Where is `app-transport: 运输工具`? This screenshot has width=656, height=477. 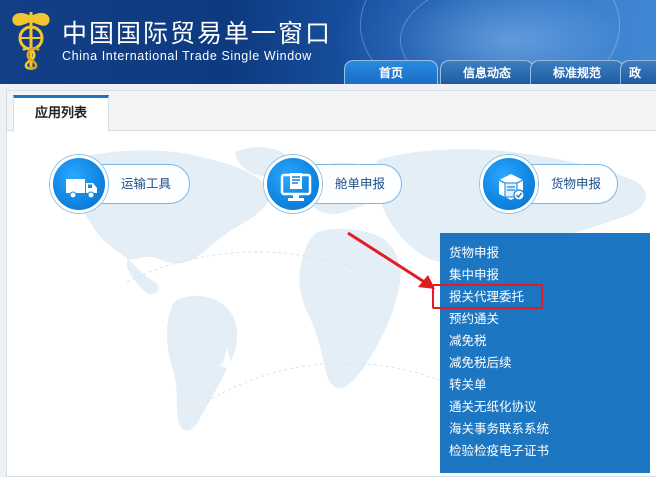
app-transport: 运输工具 is located at coordinates (120, 184).